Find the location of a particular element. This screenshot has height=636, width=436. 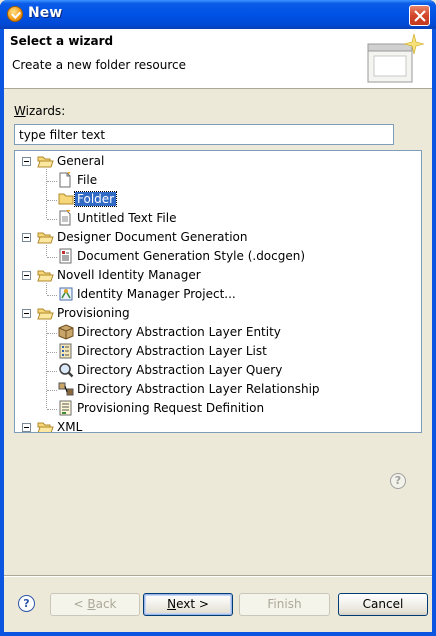

text-file-icon is located at coordinates (65, 219).